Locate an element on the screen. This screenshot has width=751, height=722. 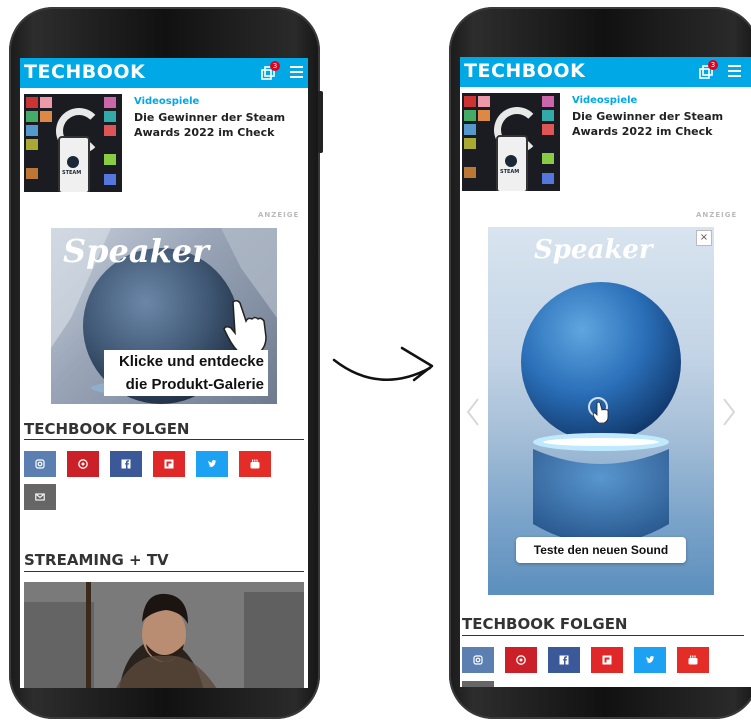
email-icon is located at coordinates (40, 497).